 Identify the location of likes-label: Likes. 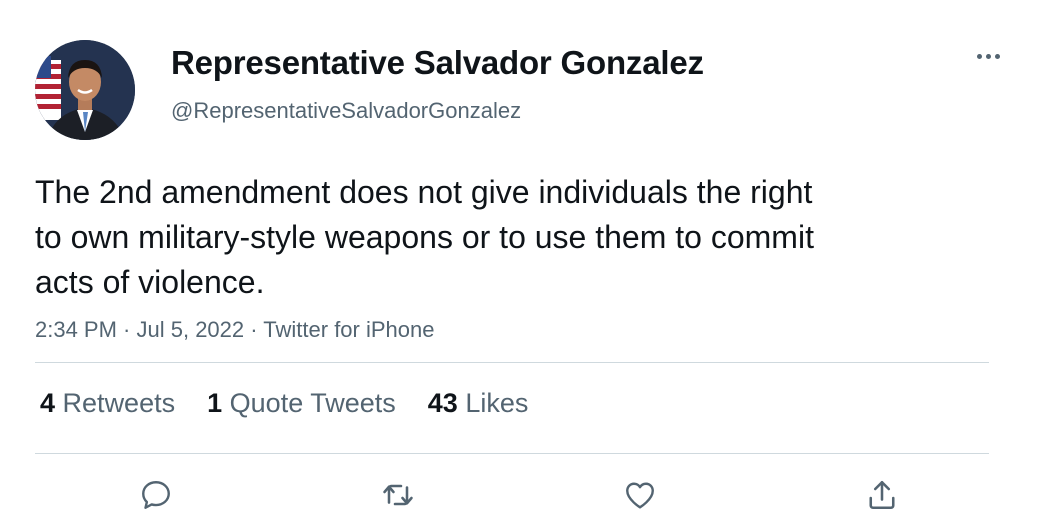
(497, 403).